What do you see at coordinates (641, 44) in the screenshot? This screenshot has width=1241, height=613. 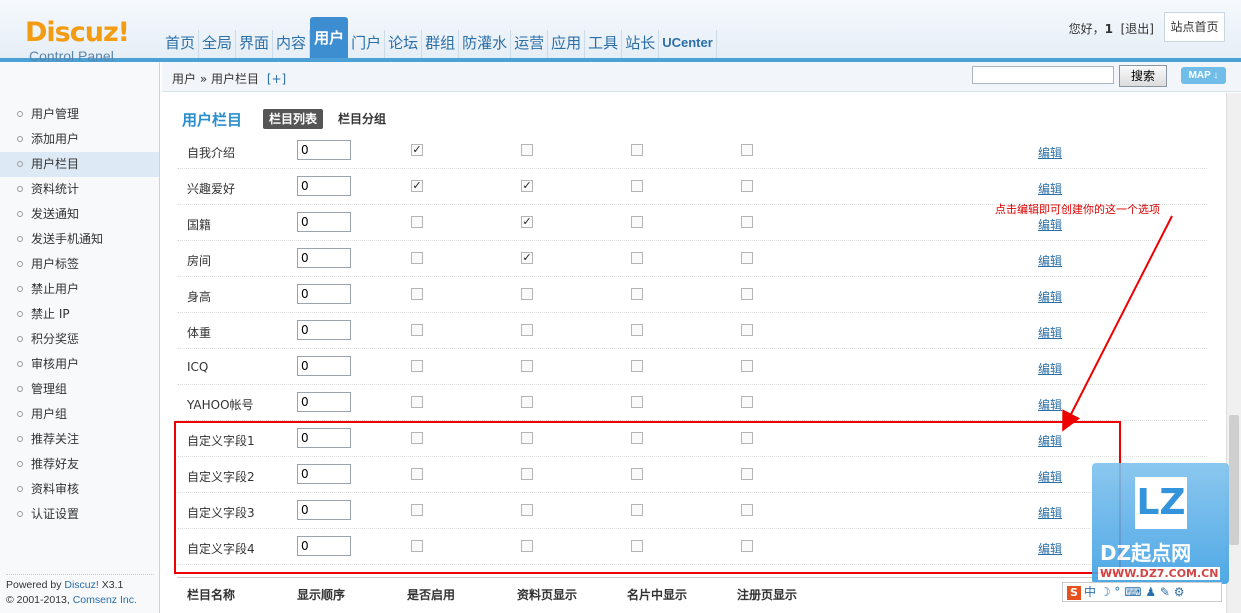 I see `nav-tab: 站长` at bounding box center [641, 44].